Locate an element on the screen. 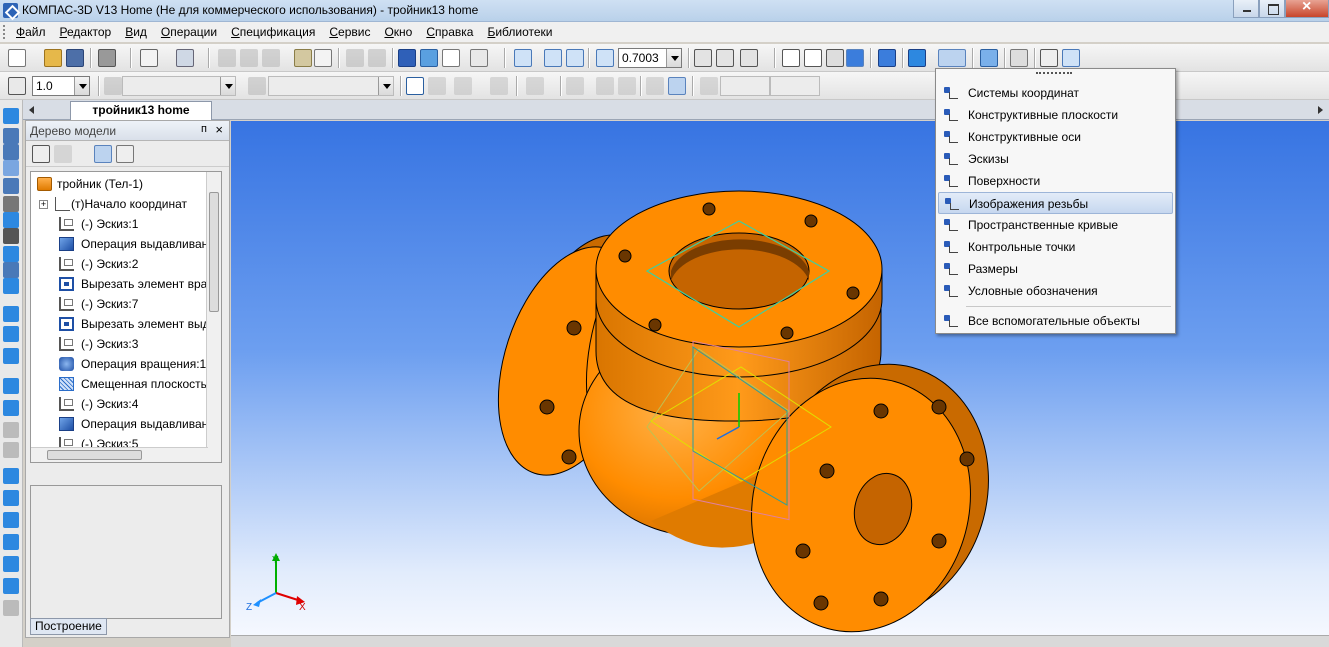 The width and height of the screenshot is (1329, 647). variables-icon is located at coordinates (407, 58).